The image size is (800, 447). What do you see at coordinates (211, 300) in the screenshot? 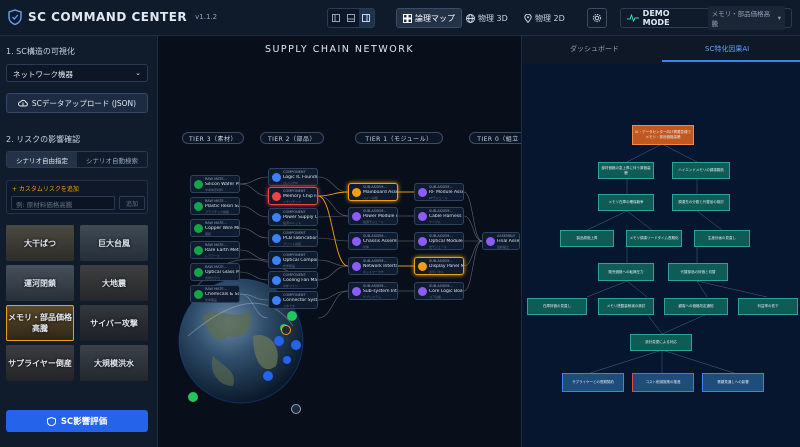
I see `node-subtitle: 化学薬品` at bounding box center [211, 300].